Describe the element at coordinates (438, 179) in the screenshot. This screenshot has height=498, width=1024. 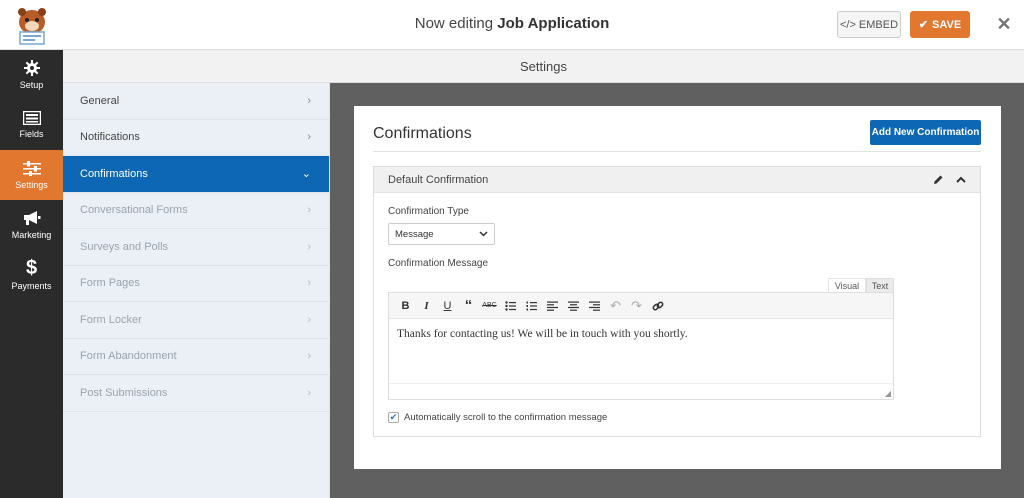
I see `confirmation-name: Default Confirmation` at that location.